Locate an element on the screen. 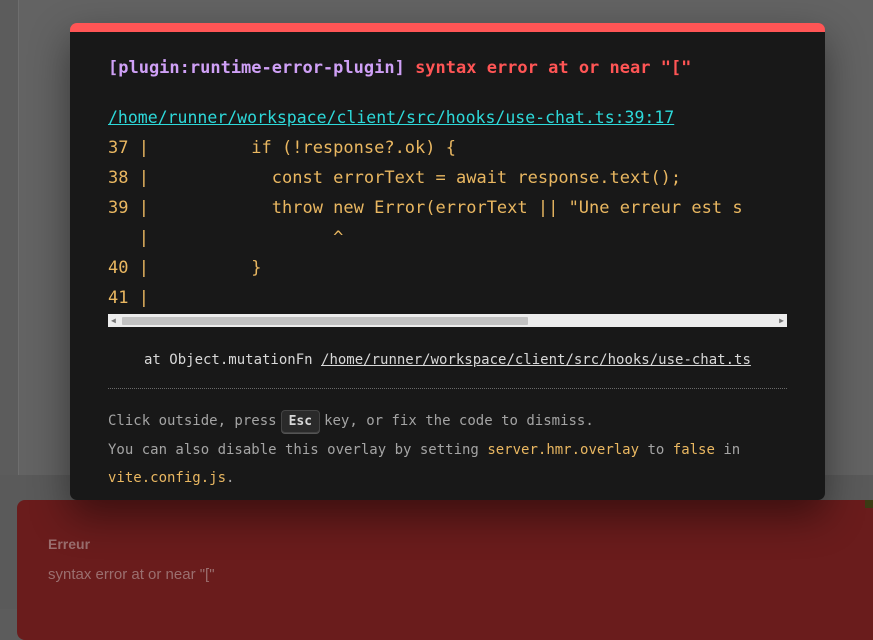 This screenshot has width=873, height=640. tip-text: in is located at coordinates (732, 450).